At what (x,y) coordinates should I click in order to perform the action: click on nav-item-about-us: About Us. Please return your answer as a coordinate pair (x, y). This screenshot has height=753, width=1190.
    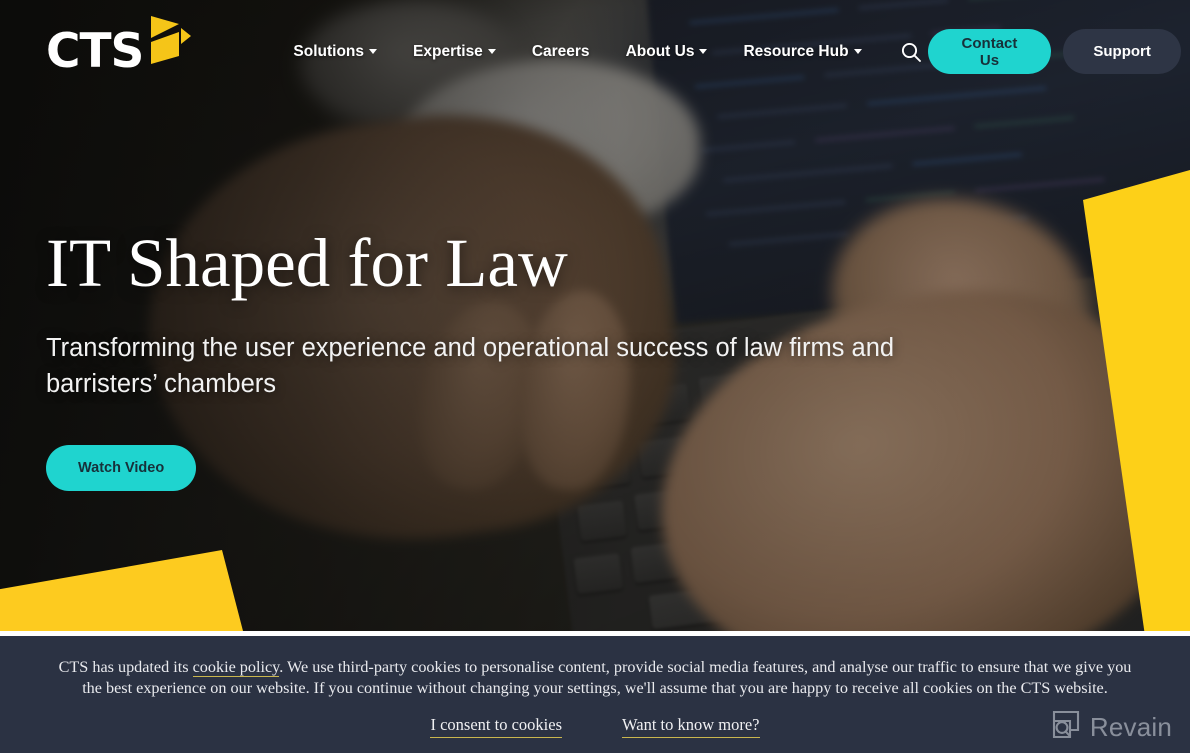
    Looking at the image, I should click on (667, 52).